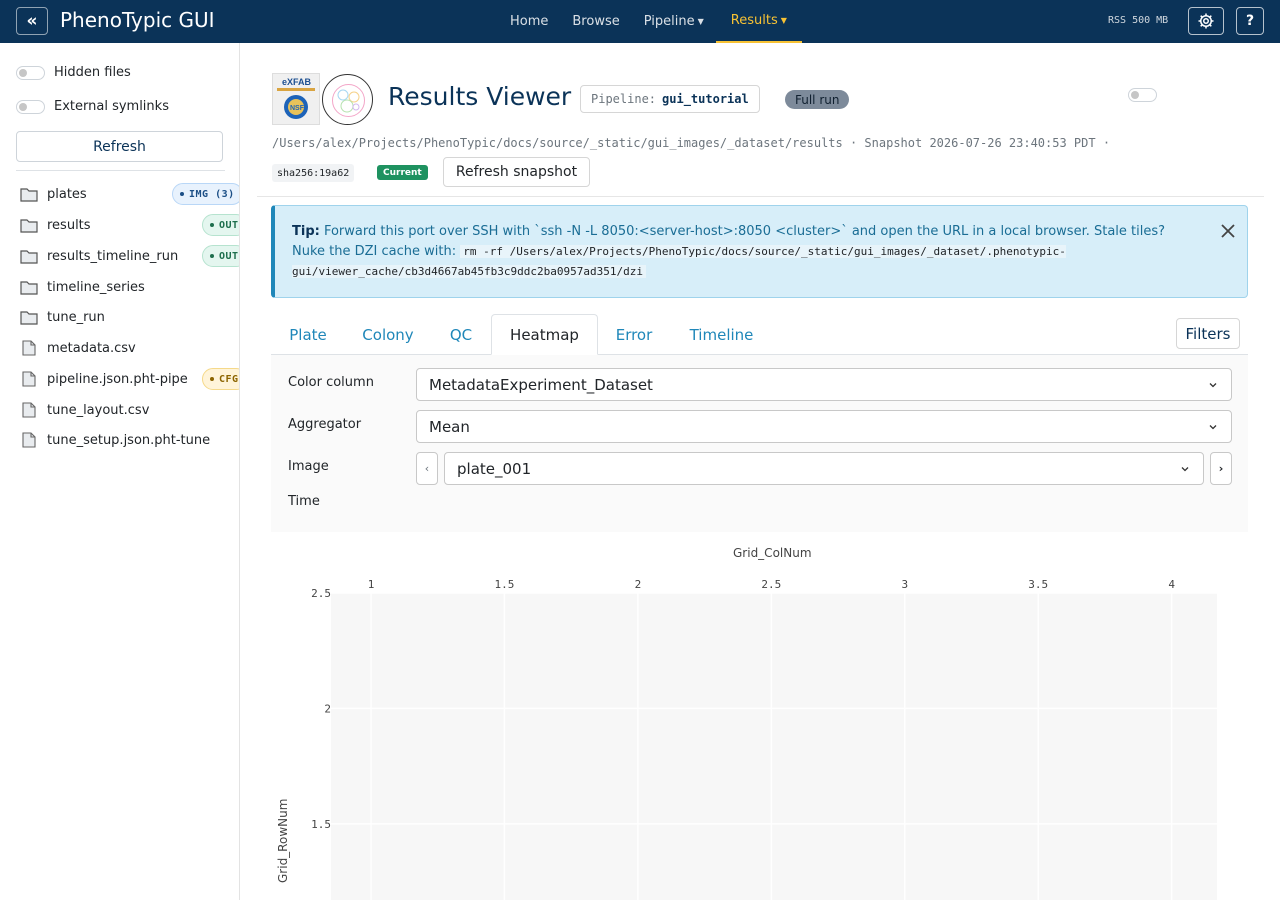 This screenshot has height=900, width=1280. I want to click on exfab-logo: eXFAB NSF, so click(296, 99).